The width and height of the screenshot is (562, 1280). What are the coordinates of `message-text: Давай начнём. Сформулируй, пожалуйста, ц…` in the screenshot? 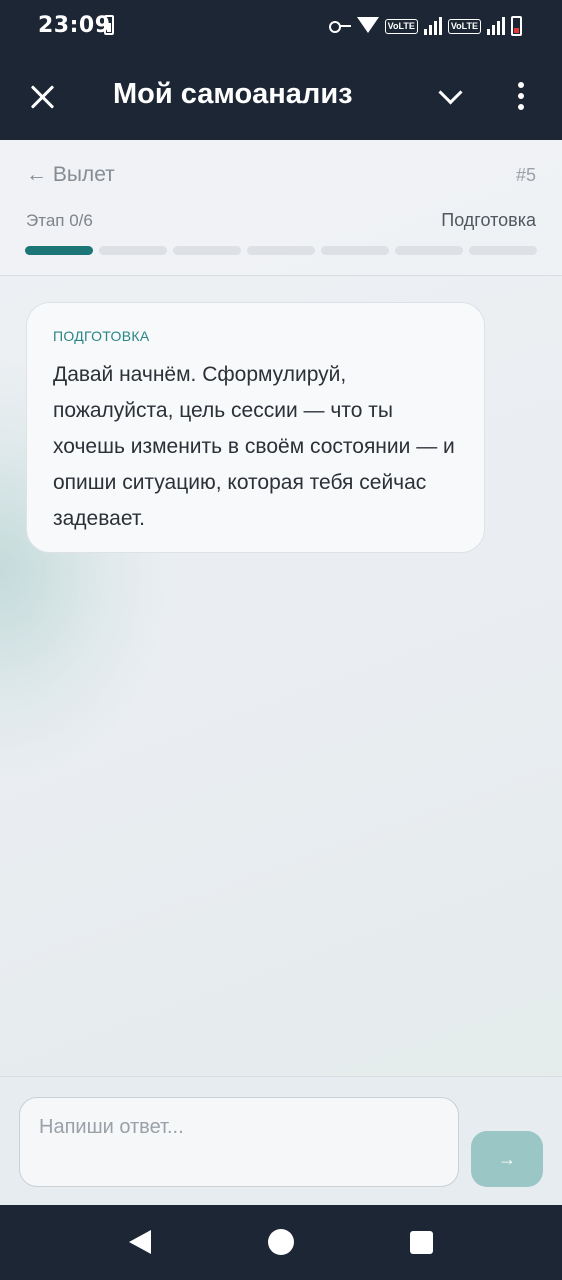 It's located at (254, 446).